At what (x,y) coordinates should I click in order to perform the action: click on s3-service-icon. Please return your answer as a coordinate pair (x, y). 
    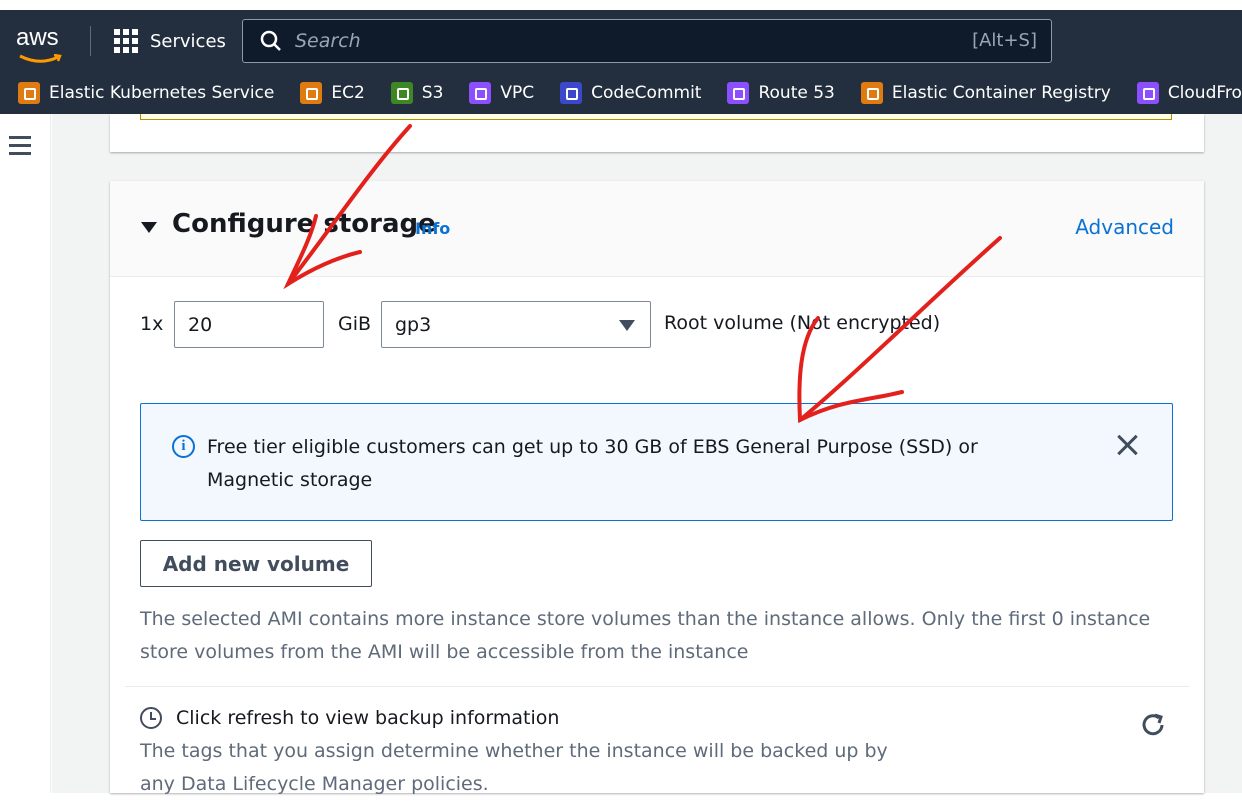
    Looking at the image, I should click on (401, 93).